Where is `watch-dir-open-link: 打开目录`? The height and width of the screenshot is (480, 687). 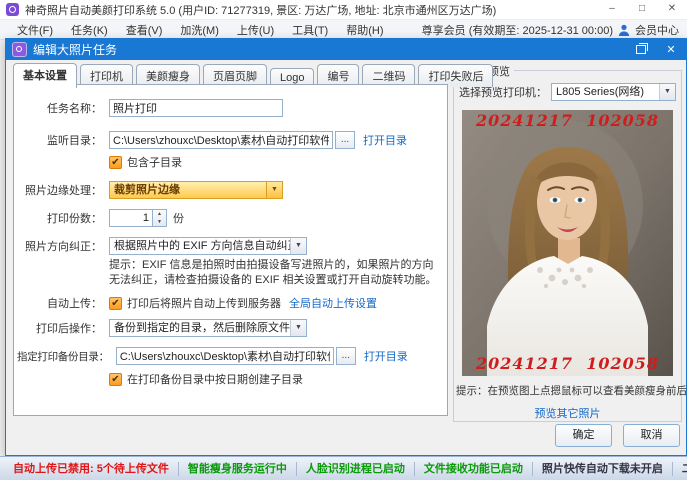 watch-dir-open-link: 打开目录 is located at coordinates (385, 140).